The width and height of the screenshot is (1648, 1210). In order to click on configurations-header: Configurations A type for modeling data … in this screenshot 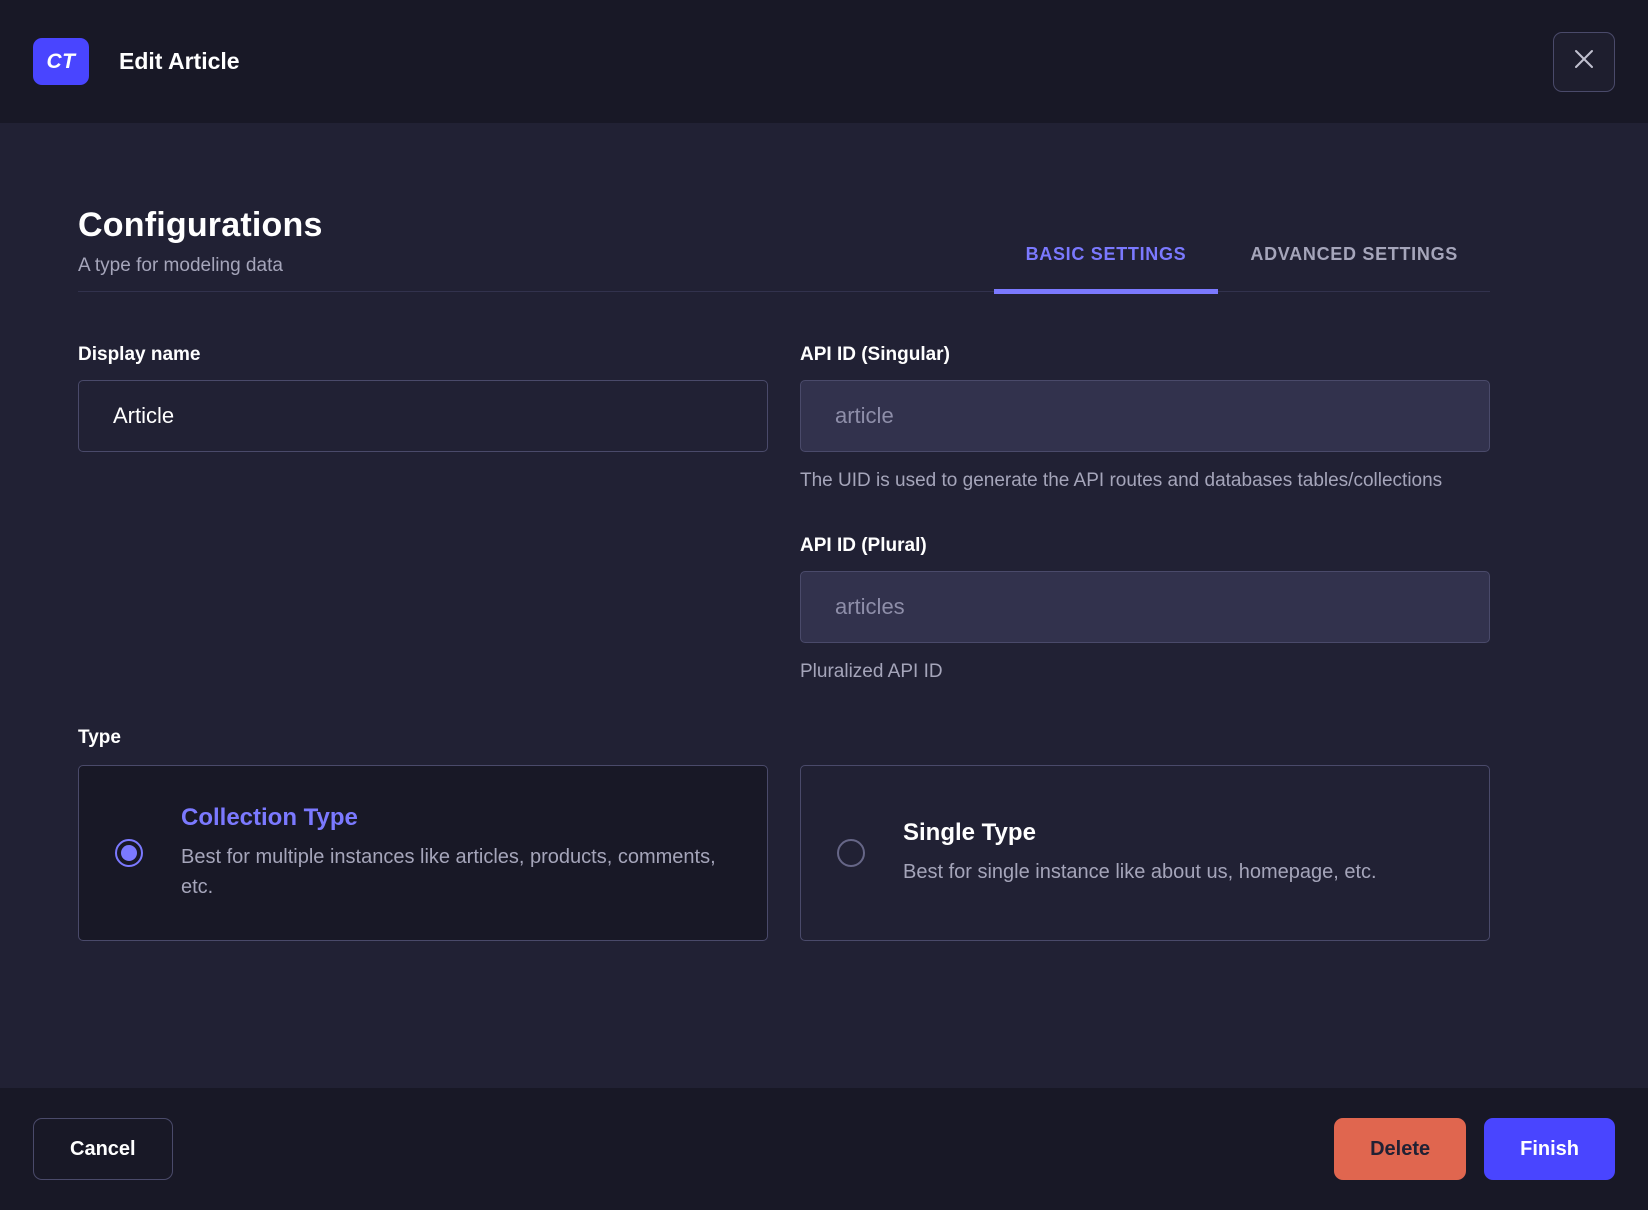, I will do `click(784, 250)`.